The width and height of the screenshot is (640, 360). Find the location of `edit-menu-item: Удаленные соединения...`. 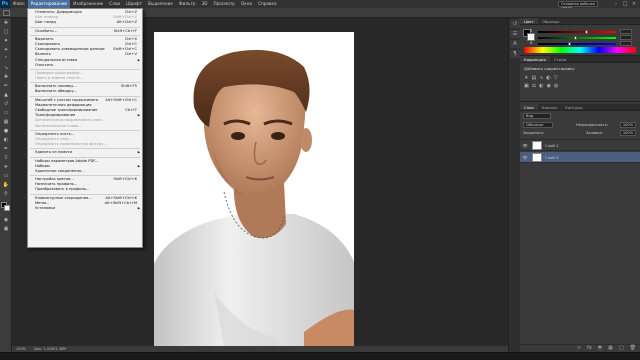

edit-menu-item: Удаленные соединения... is located at coordinates (85, 171).